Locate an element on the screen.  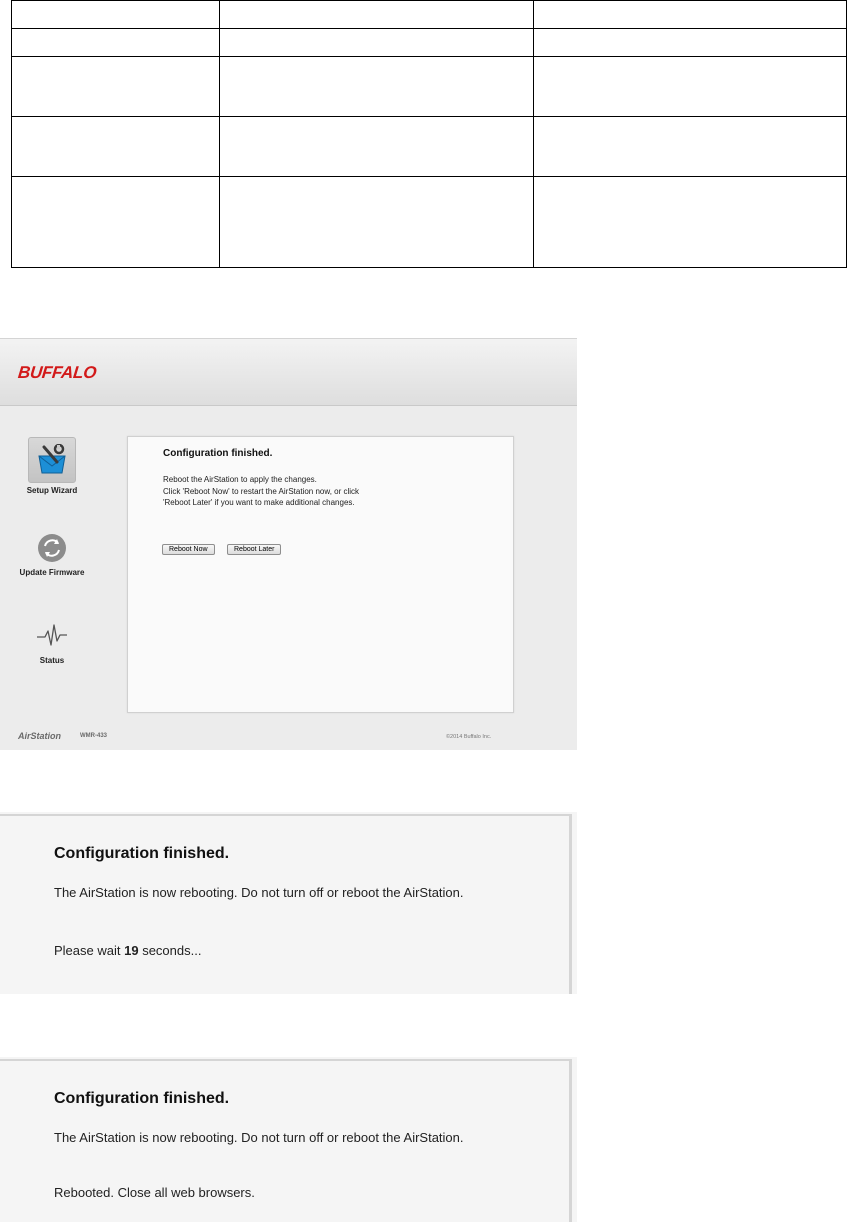
update-firmware-icon is located at coordinates (52, 548).